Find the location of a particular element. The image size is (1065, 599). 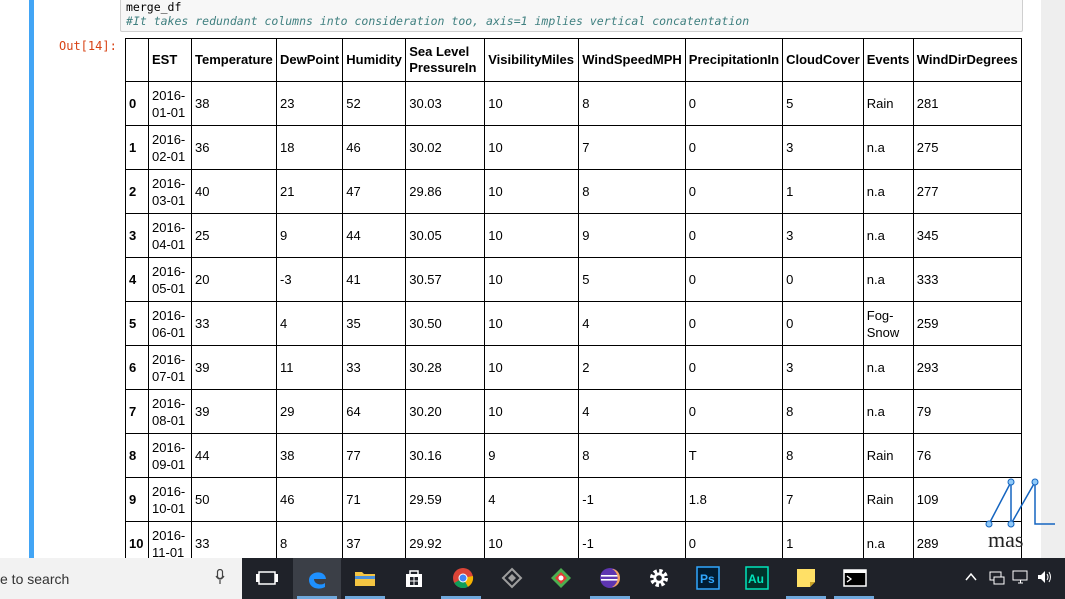

column-header: DewPoint is located at coordinates (309, 60).